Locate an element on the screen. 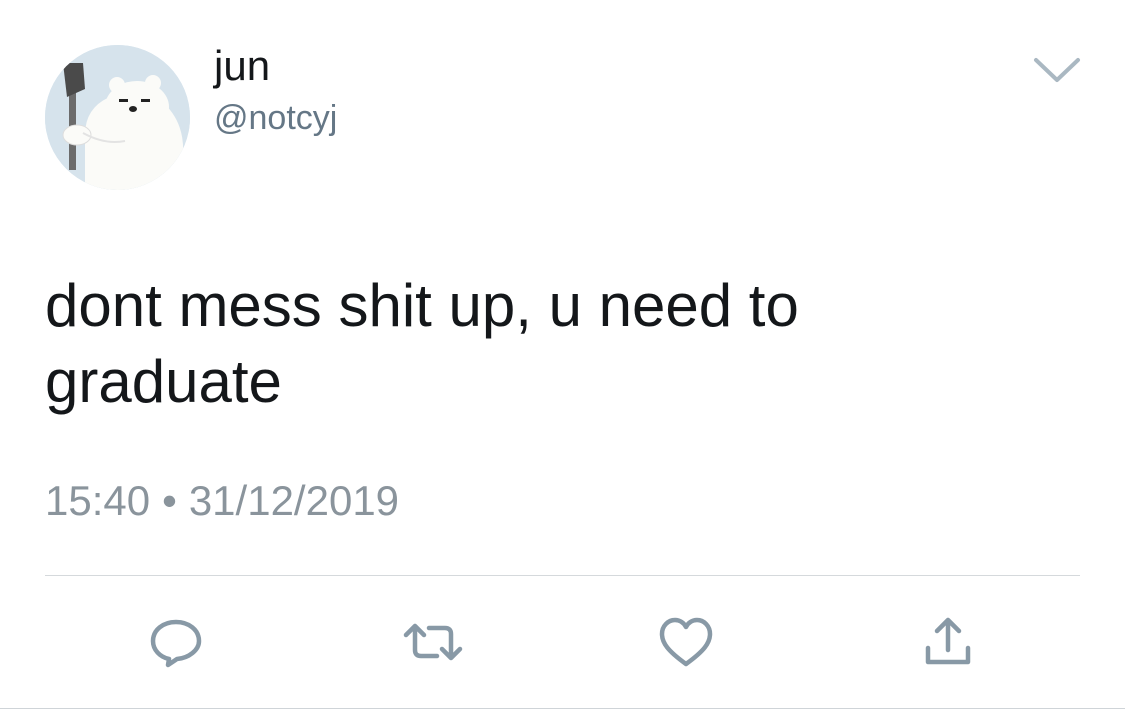 The height and width of the screenshot is (710, 1125). chevron-down-icon is located at coordinates (1057, 69).